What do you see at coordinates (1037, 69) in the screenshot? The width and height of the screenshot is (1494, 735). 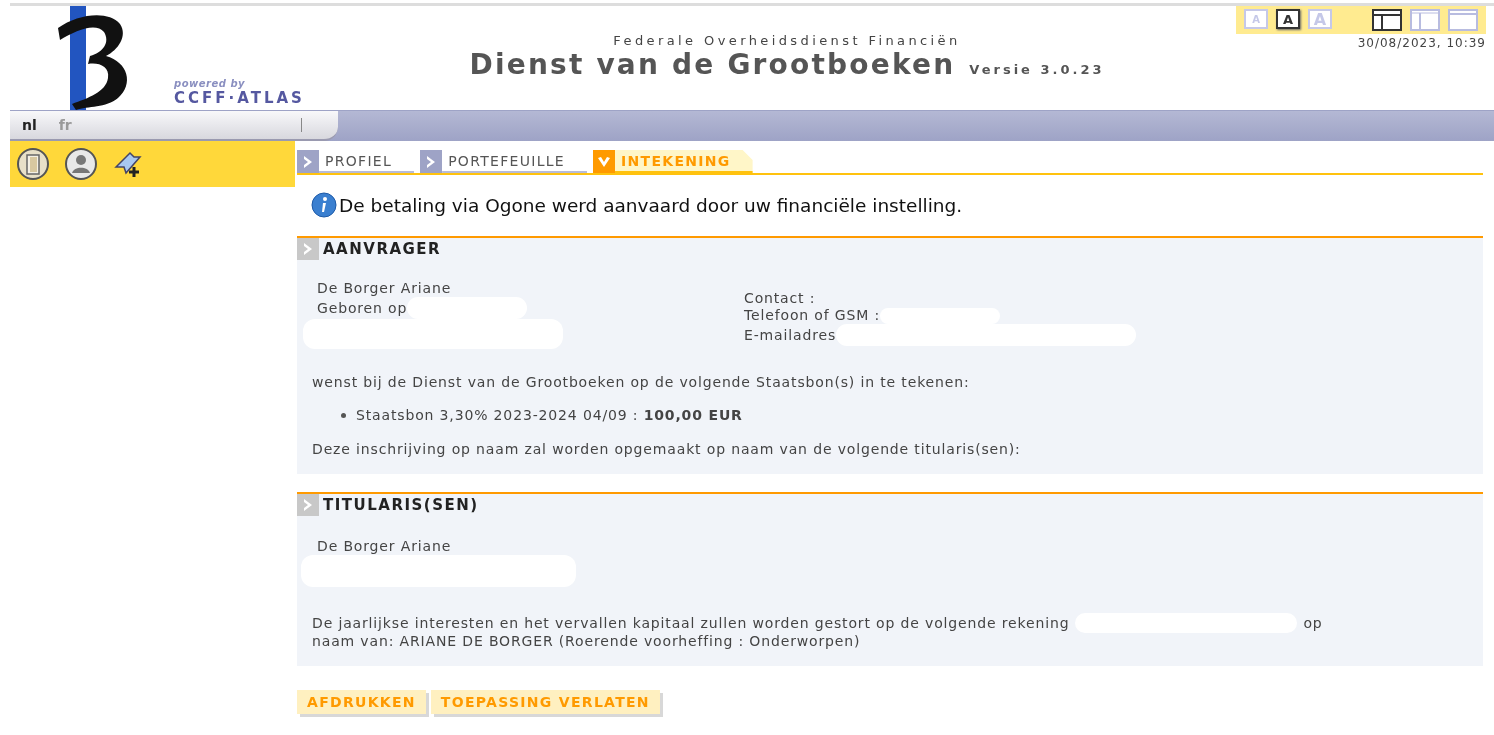 I see `version-label: Versie 3.0.23` at bounding box center [1037, 69].